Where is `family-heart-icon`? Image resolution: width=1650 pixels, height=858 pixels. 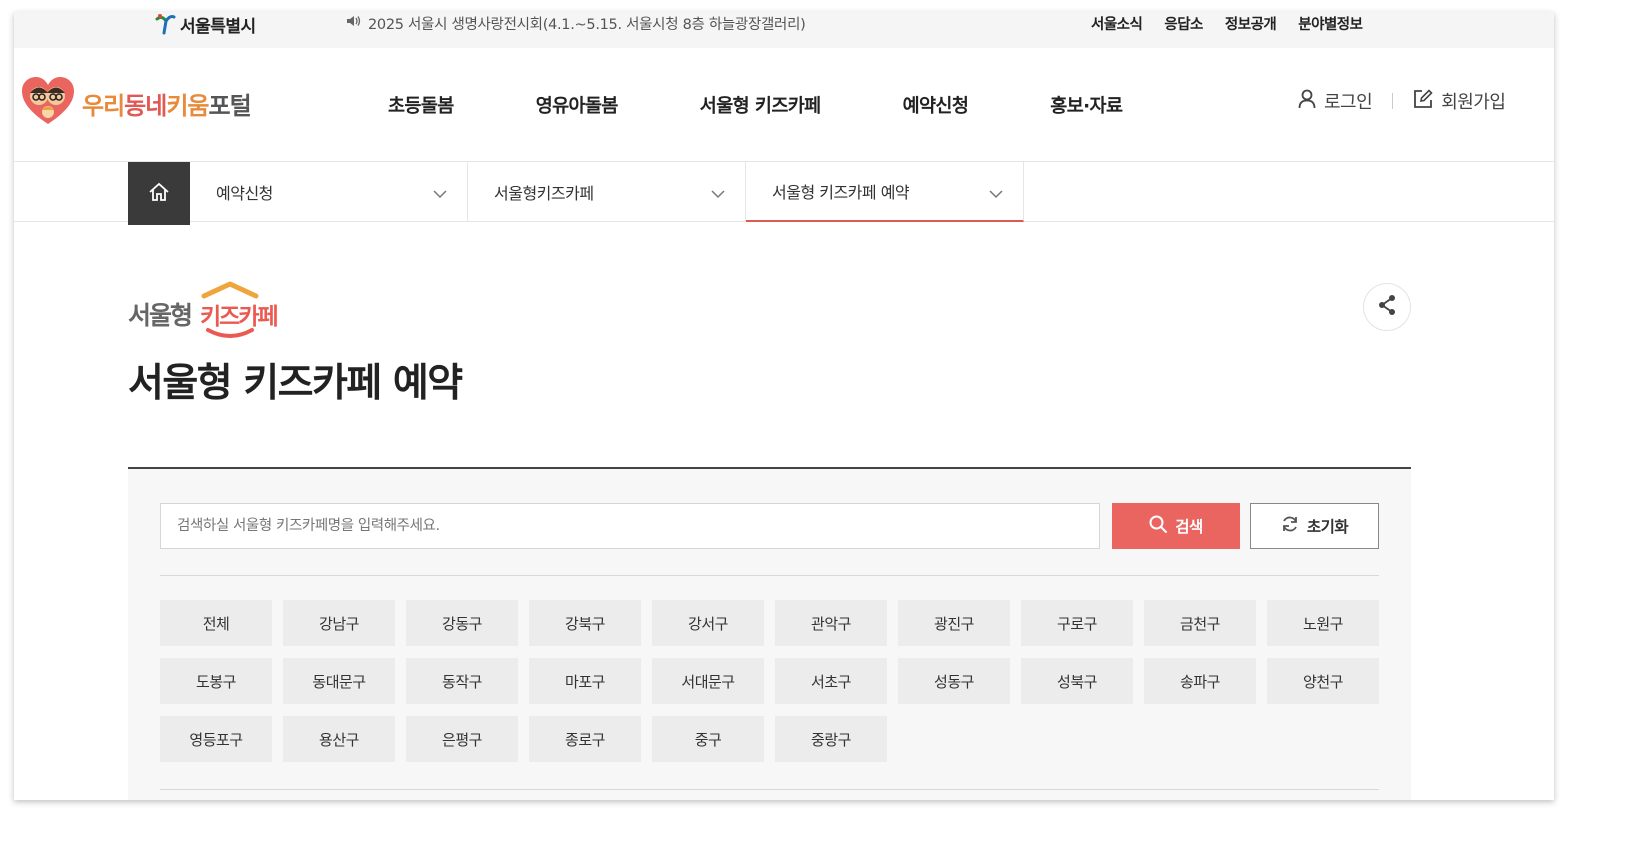 family-heart-icon is located at coordinates (48, 103).